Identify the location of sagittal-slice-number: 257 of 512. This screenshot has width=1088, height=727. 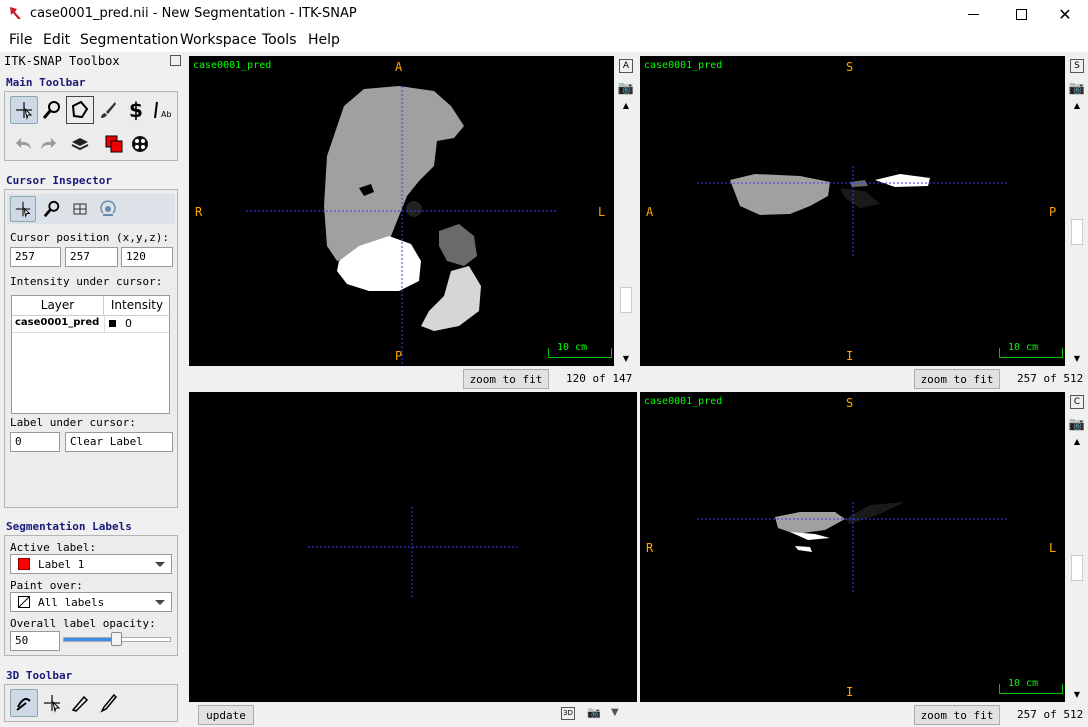
(1050, 378).